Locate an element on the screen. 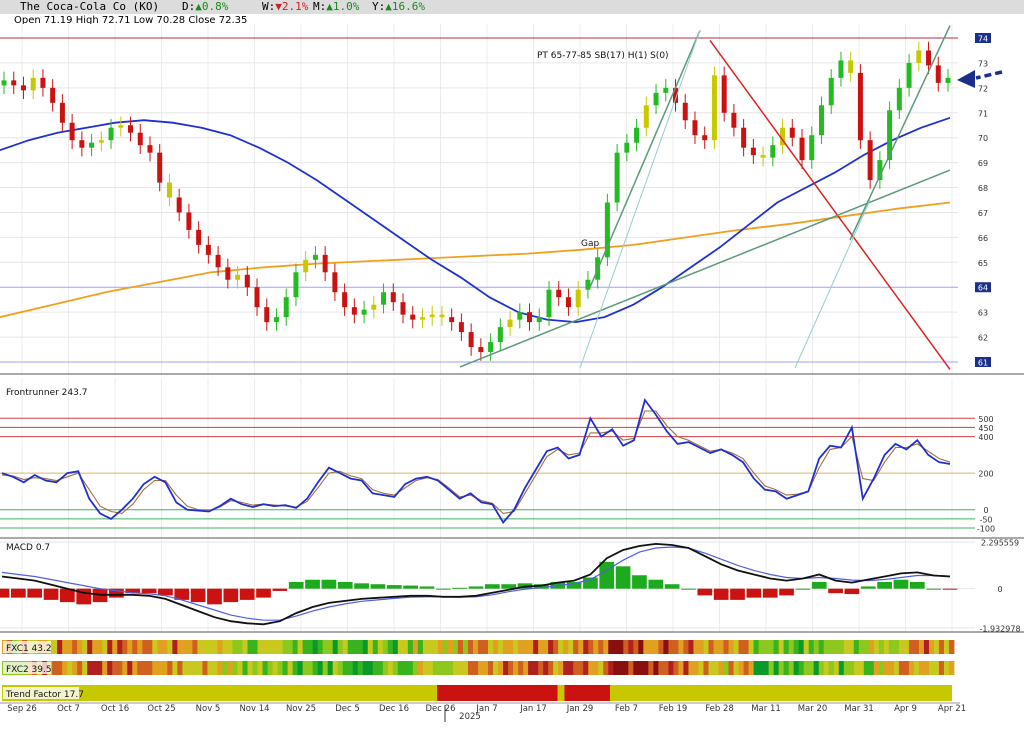 The height and width of the screenshot is (735, 1024). heat-label: FXC2 39.5 is located at coordinates (29, 670).